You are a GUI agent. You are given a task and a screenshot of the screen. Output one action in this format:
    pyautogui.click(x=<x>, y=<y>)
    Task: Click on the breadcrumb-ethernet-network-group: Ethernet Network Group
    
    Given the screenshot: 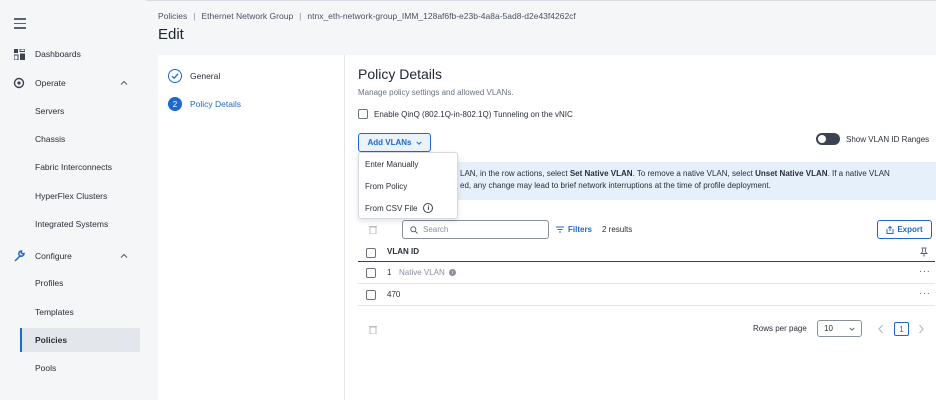 What is the action you would take?
    pyautogui.click(x=248, y=16)
    